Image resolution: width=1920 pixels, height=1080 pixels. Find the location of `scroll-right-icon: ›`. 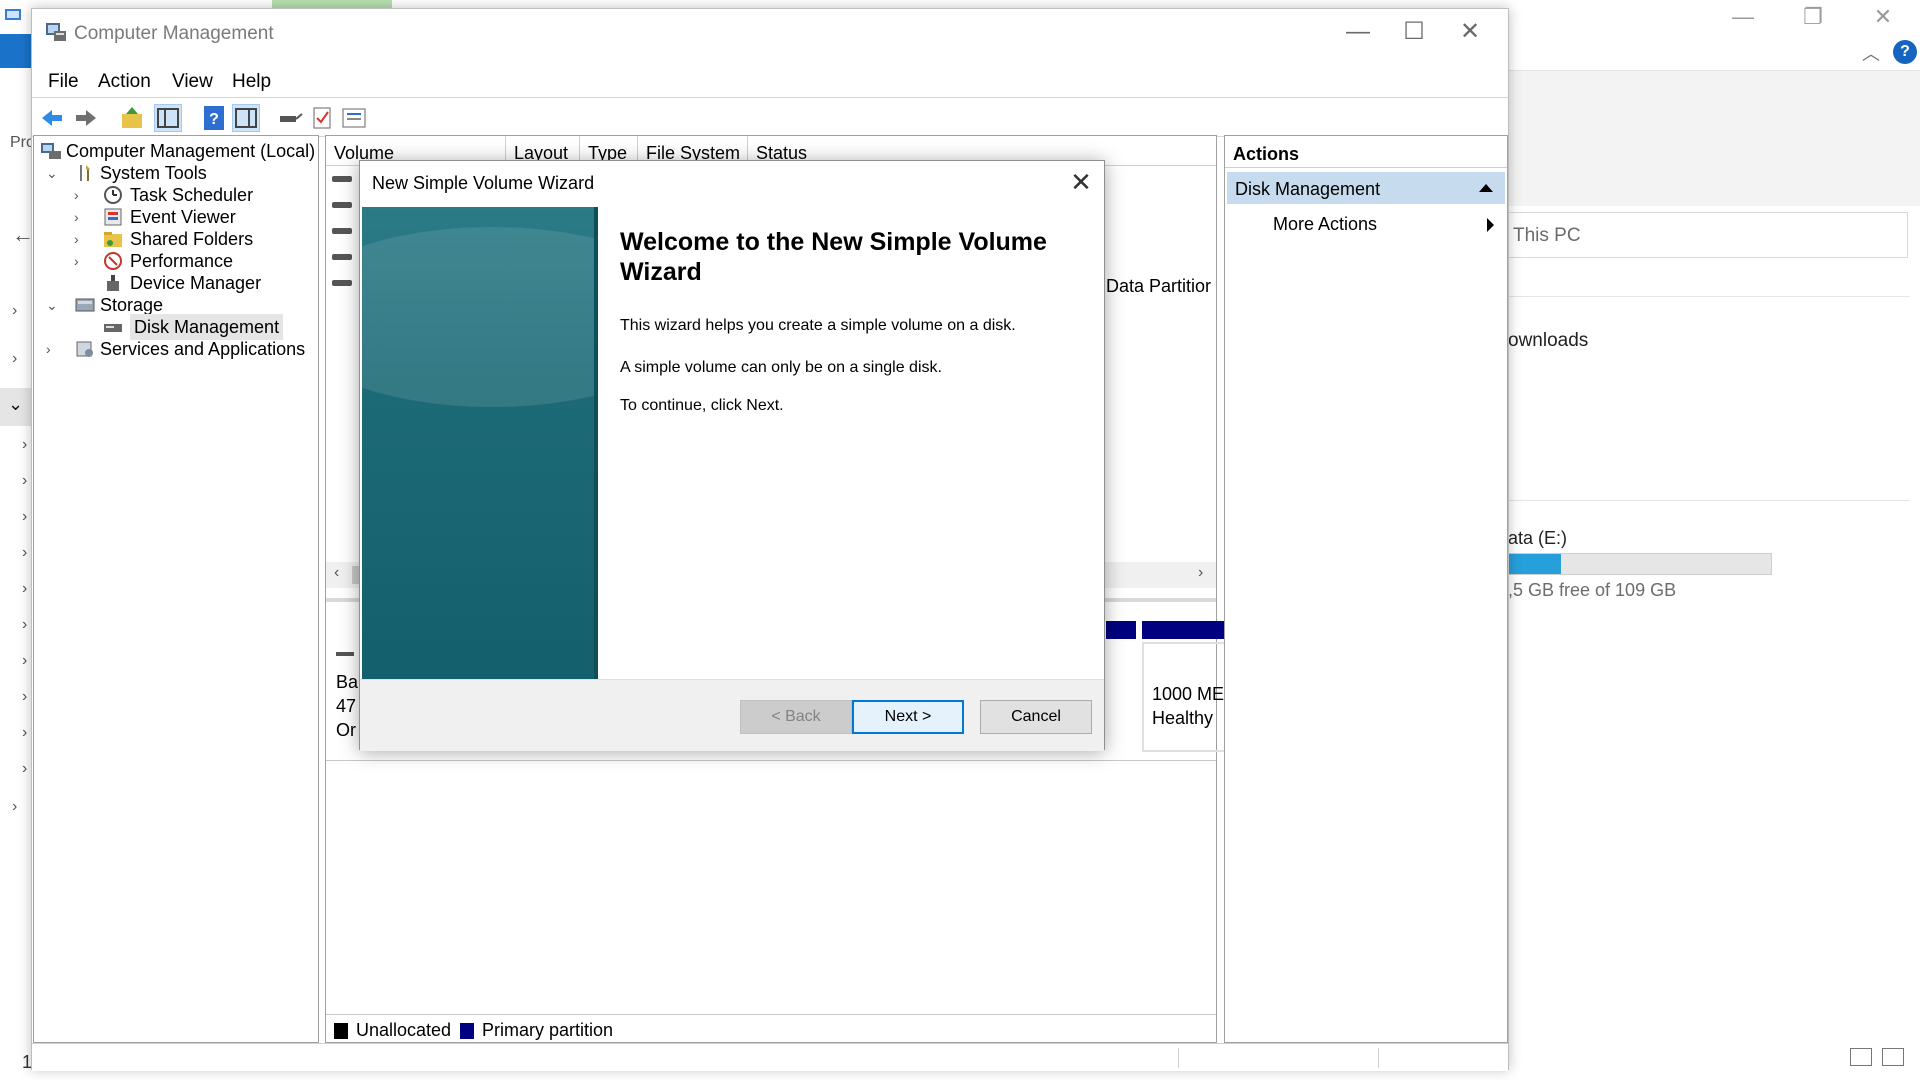

scroll-right-icon: › is located at coordinates (1200, 573).